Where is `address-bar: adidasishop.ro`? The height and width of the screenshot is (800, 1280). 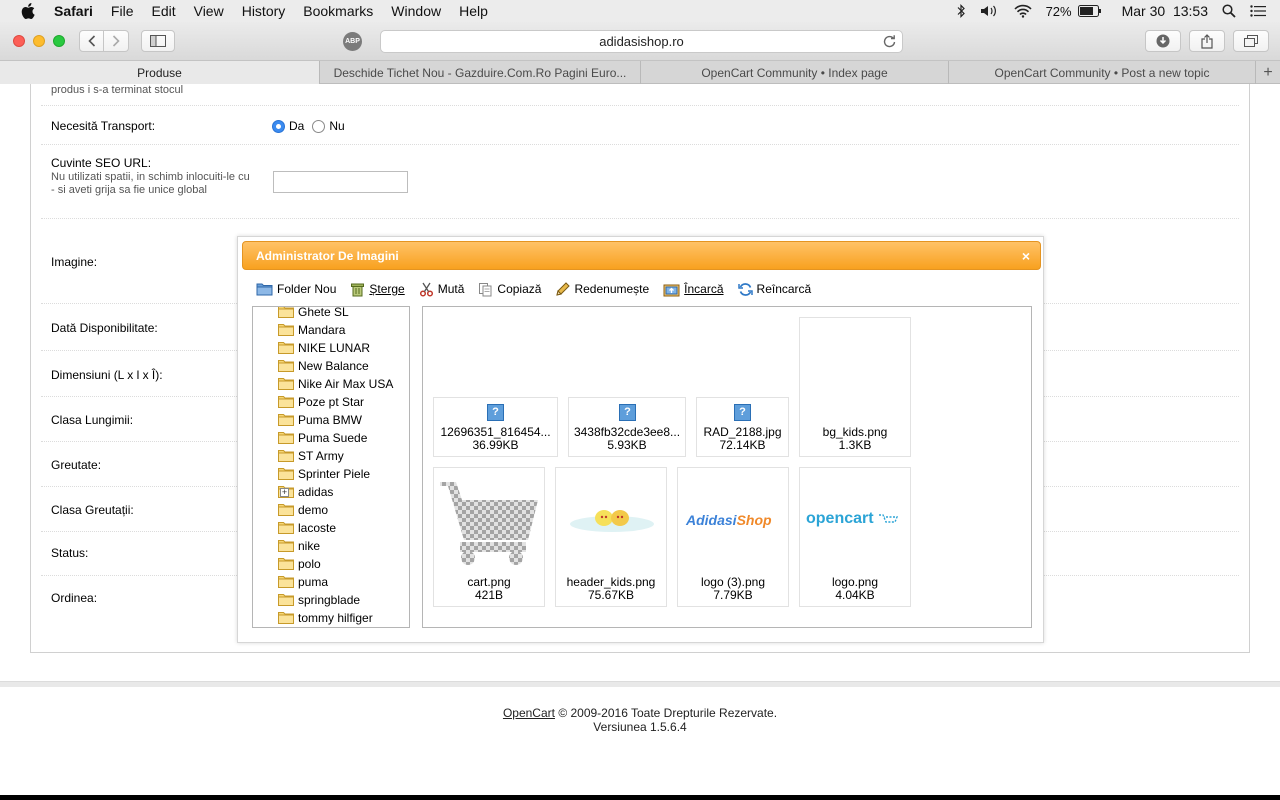 address-bar: adidasishop.ro is located at coordinates (641, 41).